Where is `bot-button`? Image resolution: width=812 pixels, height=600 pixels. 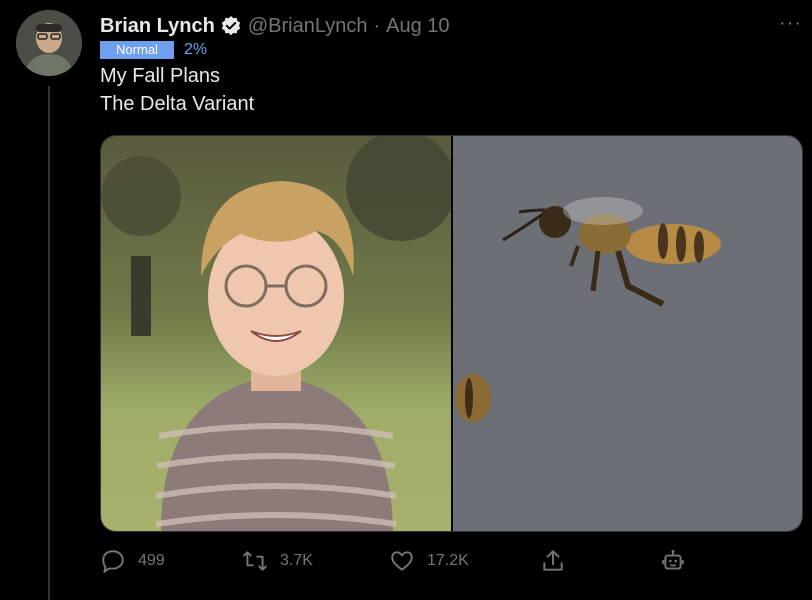 bot-button is located at coordinates (673, 561).